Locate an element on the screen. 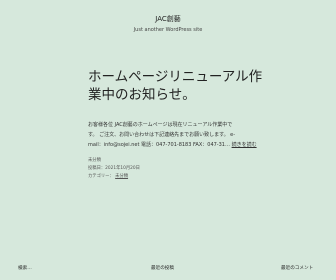  post-meta: 未分類 投稿日：2021年10月20日 カテゴリー： 未分類 is located at coordinates (114, 169).